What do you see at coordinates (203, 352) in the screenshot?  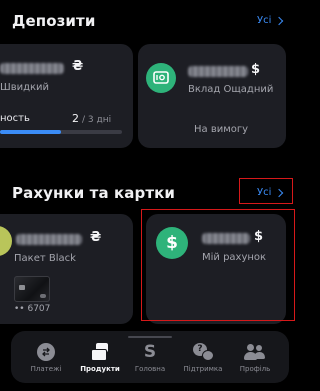 I see `support-icon: ?` at bounding box center [203, 352].